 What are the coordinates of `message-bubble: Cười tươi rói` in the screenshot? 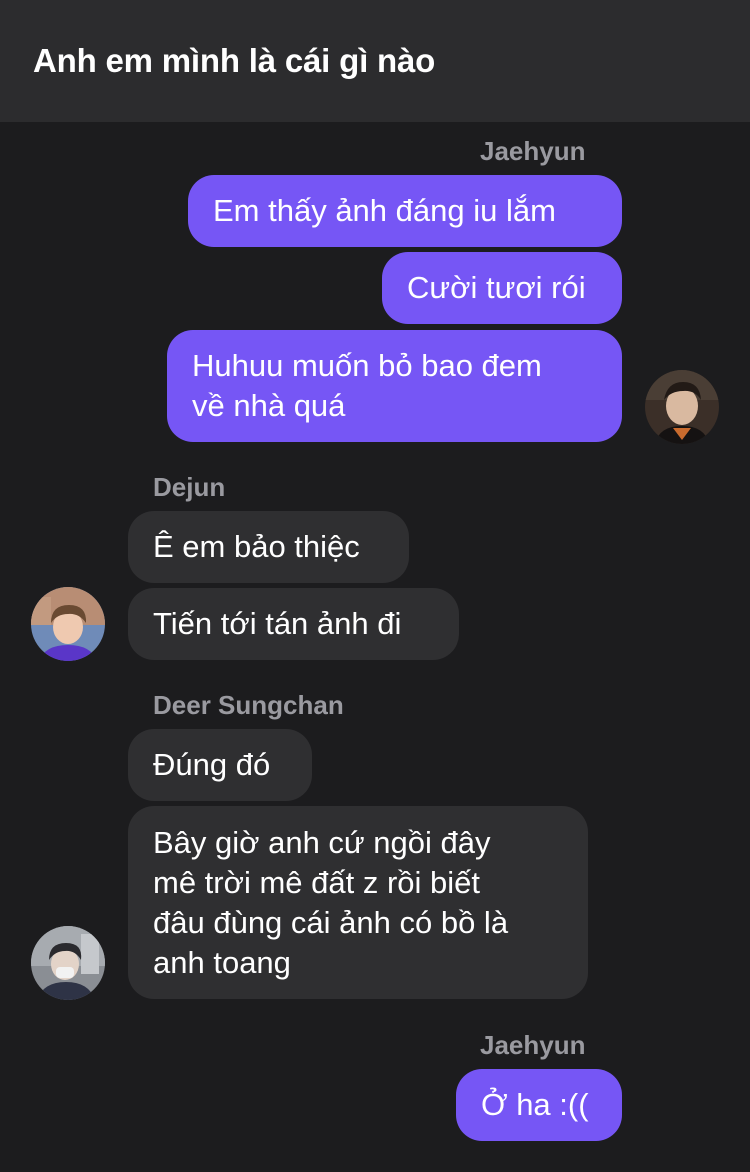 It's located at (502, 288).